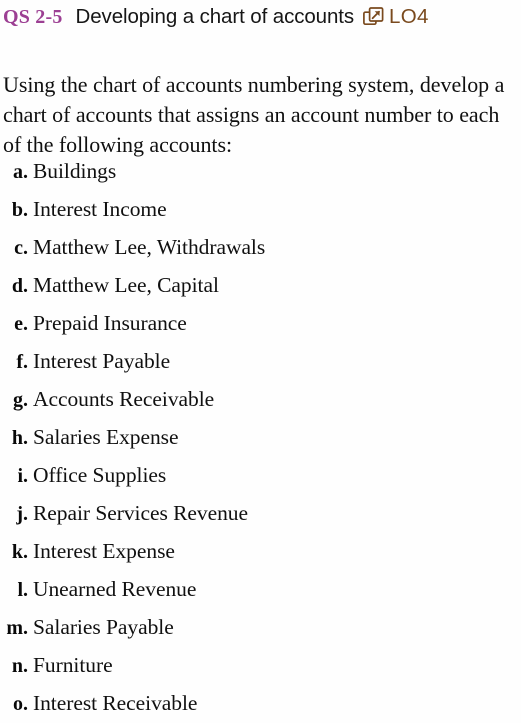 This screenshot has height=723, width=521. I want to click on list-item-label: Interest Expense, so click(104, 551).